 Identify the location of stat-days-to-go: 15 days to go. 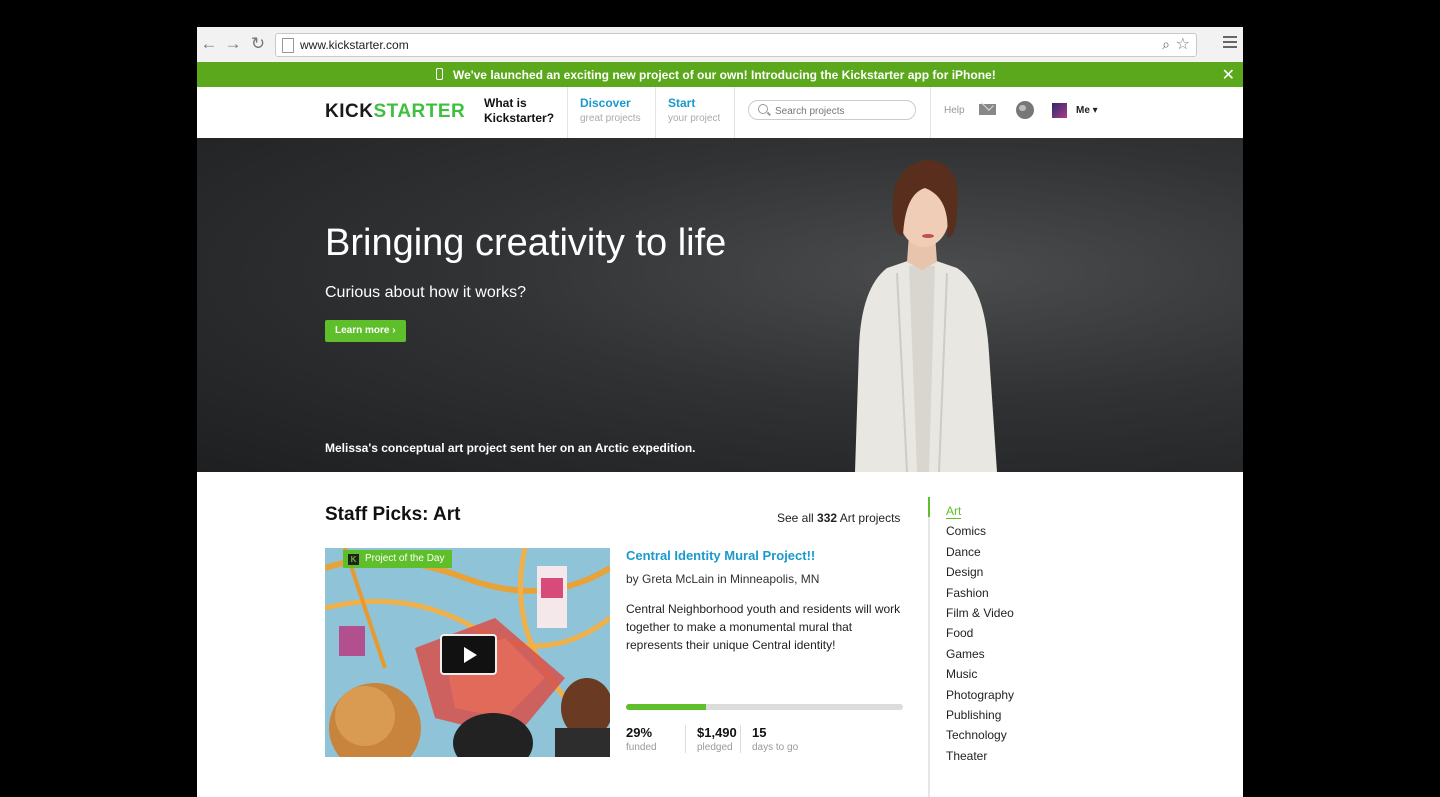
(769, 739).